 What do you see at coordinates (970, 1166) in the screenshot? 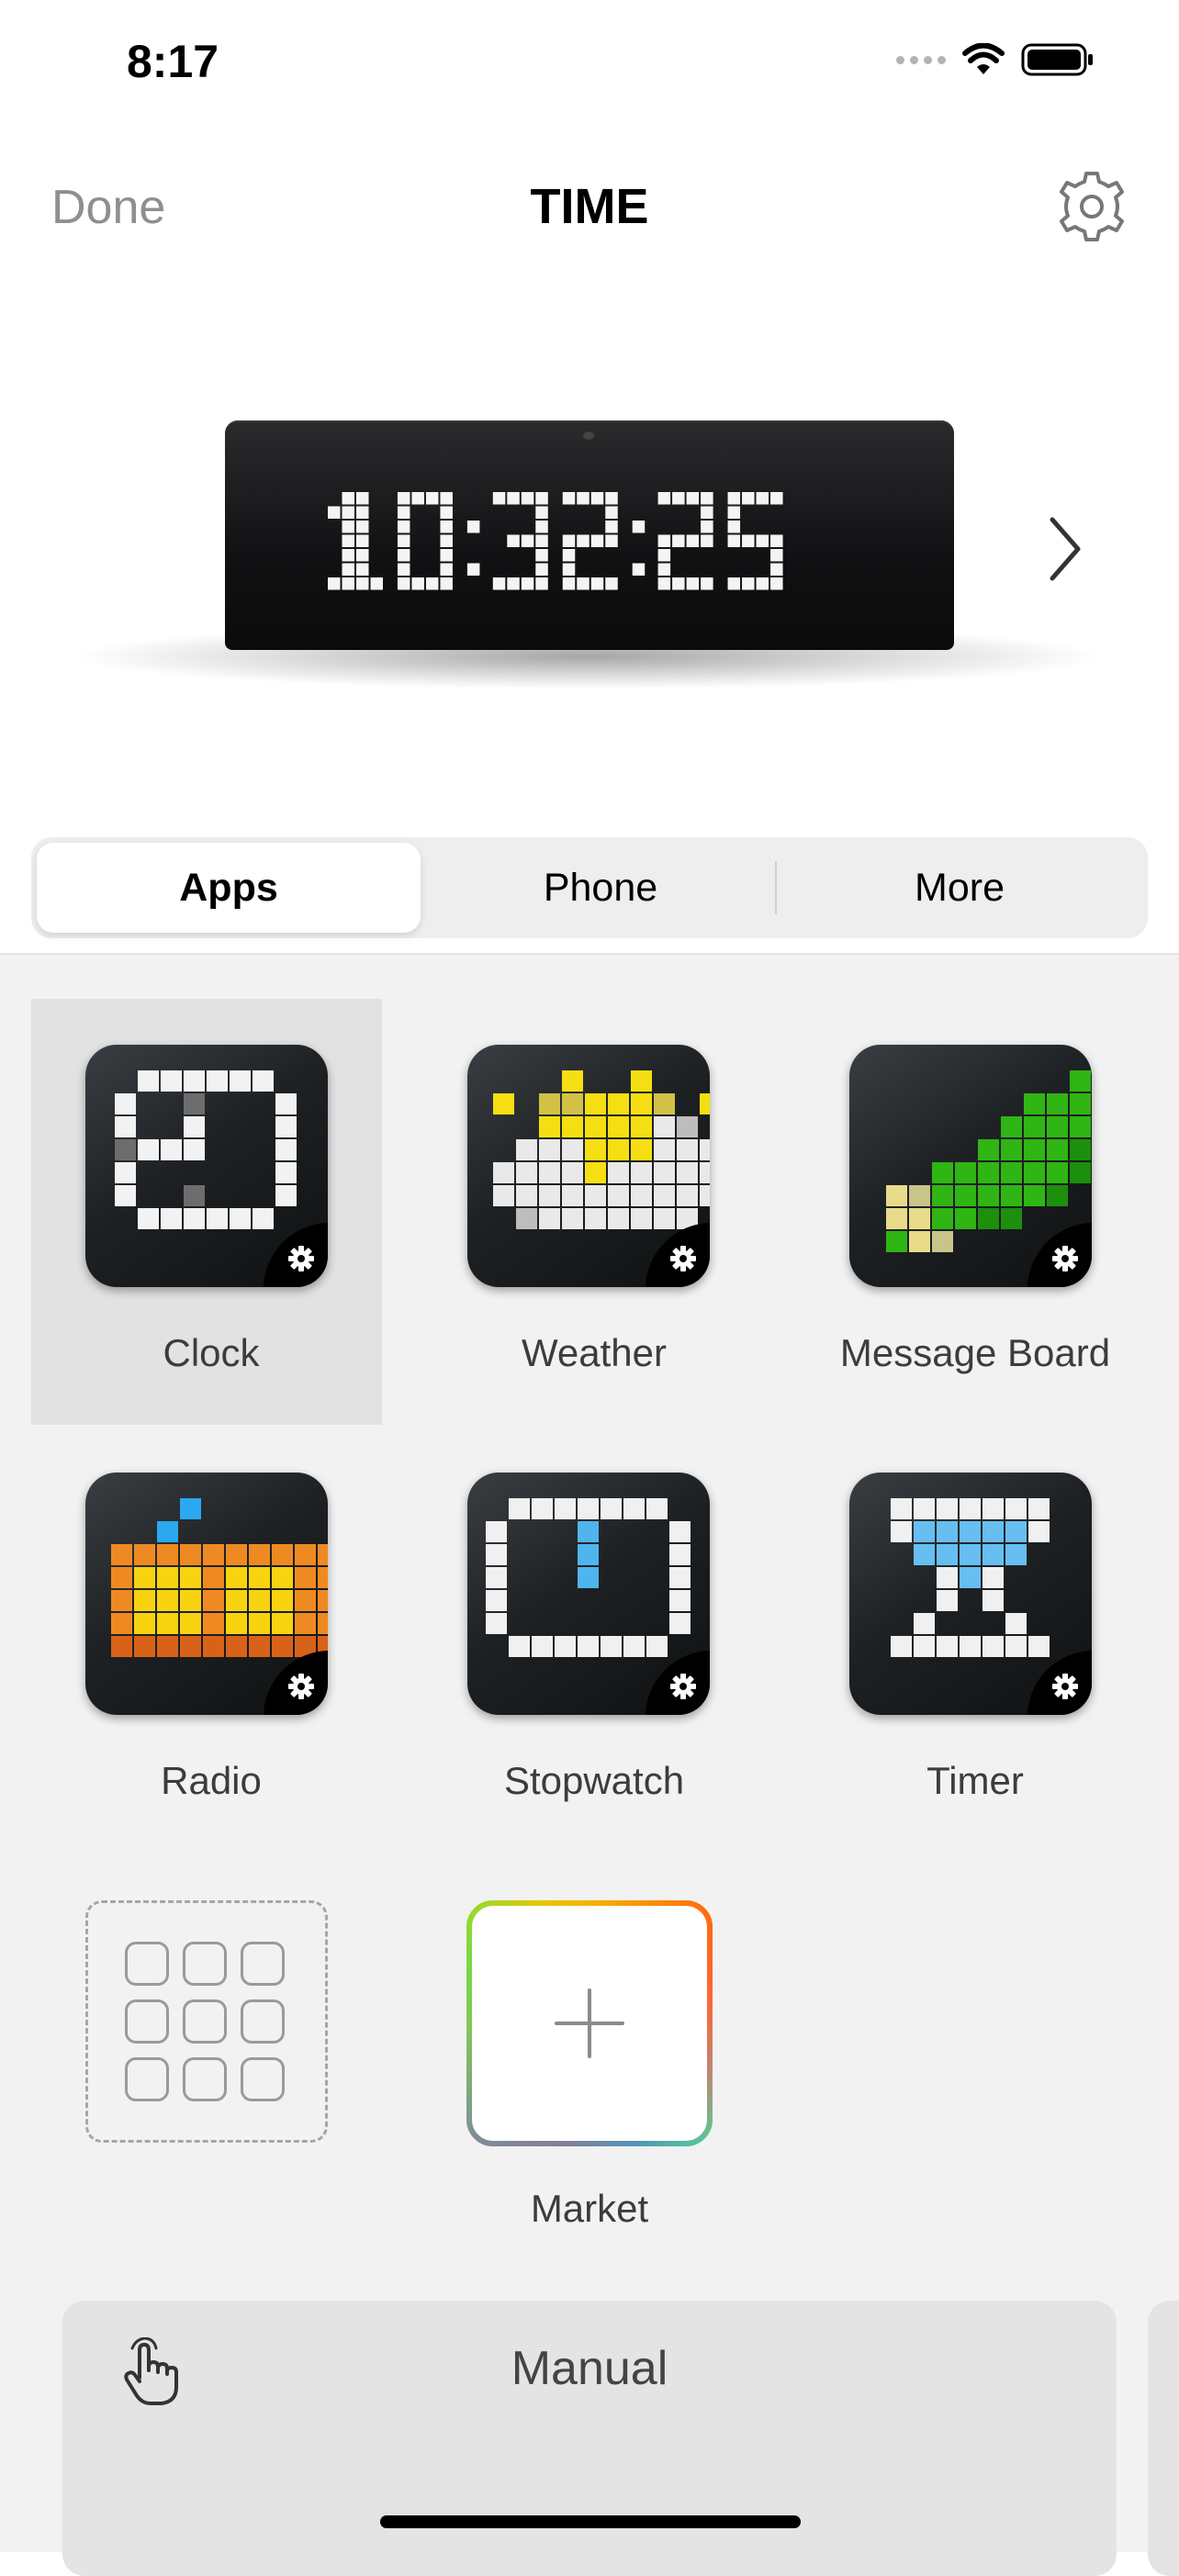
I see `message-board-app-tile` at bounding box center [970, 1166].